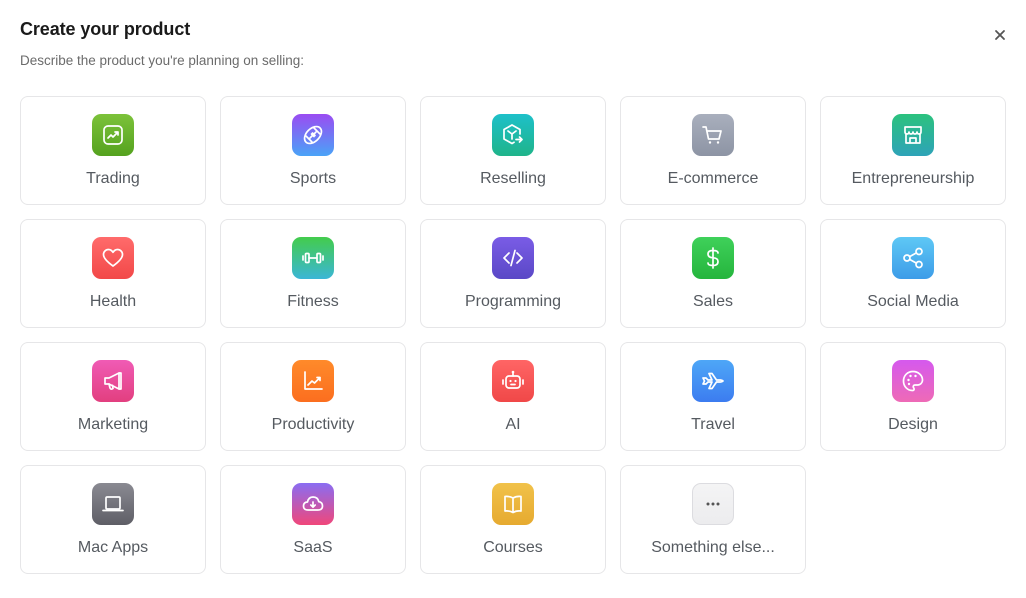 Image resolution: width=1026 pixels, height=598 pixels. Describe the element at coordinates (513, 258) in the screenshot. I see `code-icon` at that location.